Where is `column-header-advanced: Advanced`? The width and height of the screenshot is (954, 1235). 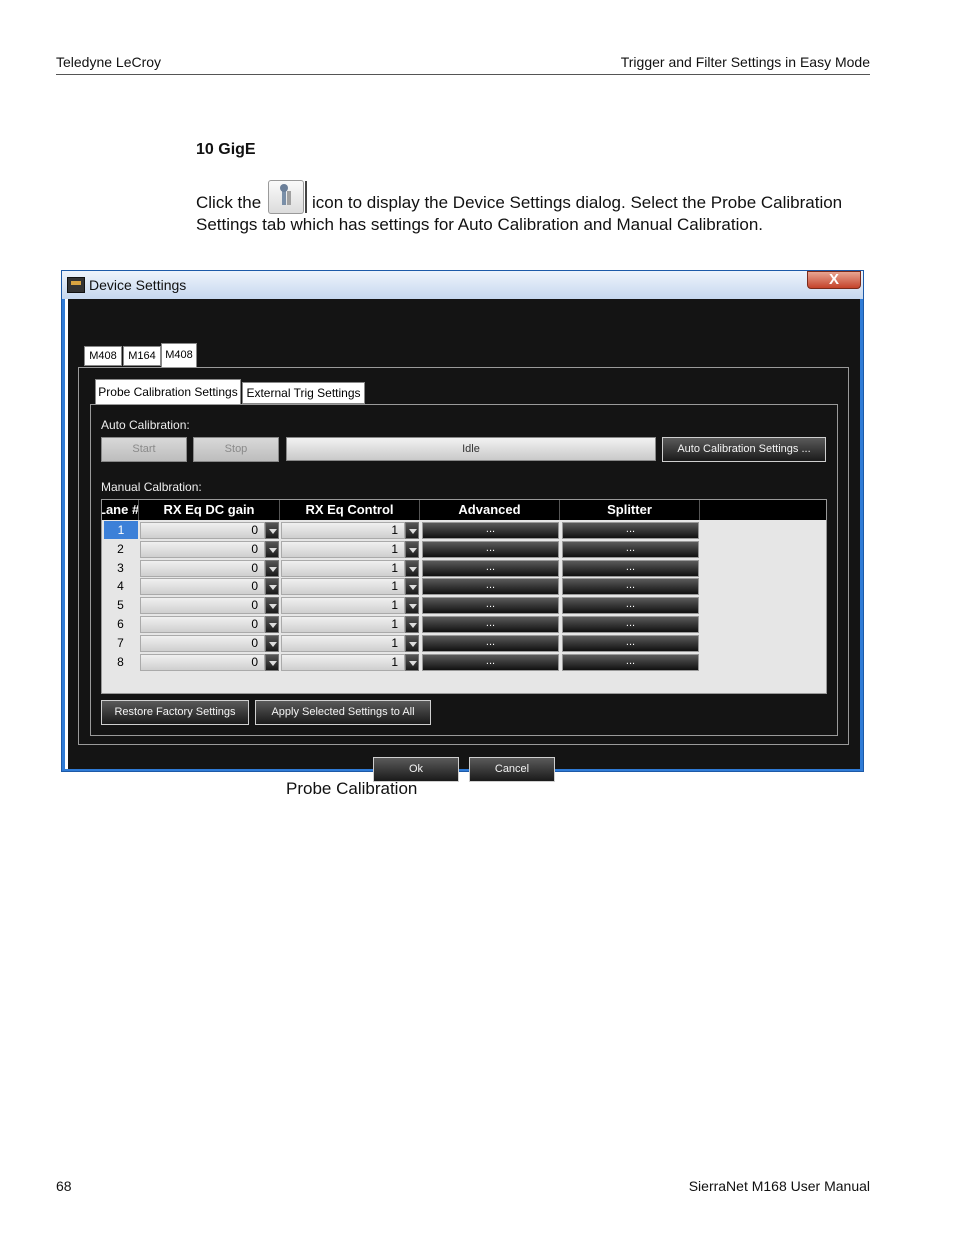 column-header-advanced: Advanced is located at coordinates (490, 510).